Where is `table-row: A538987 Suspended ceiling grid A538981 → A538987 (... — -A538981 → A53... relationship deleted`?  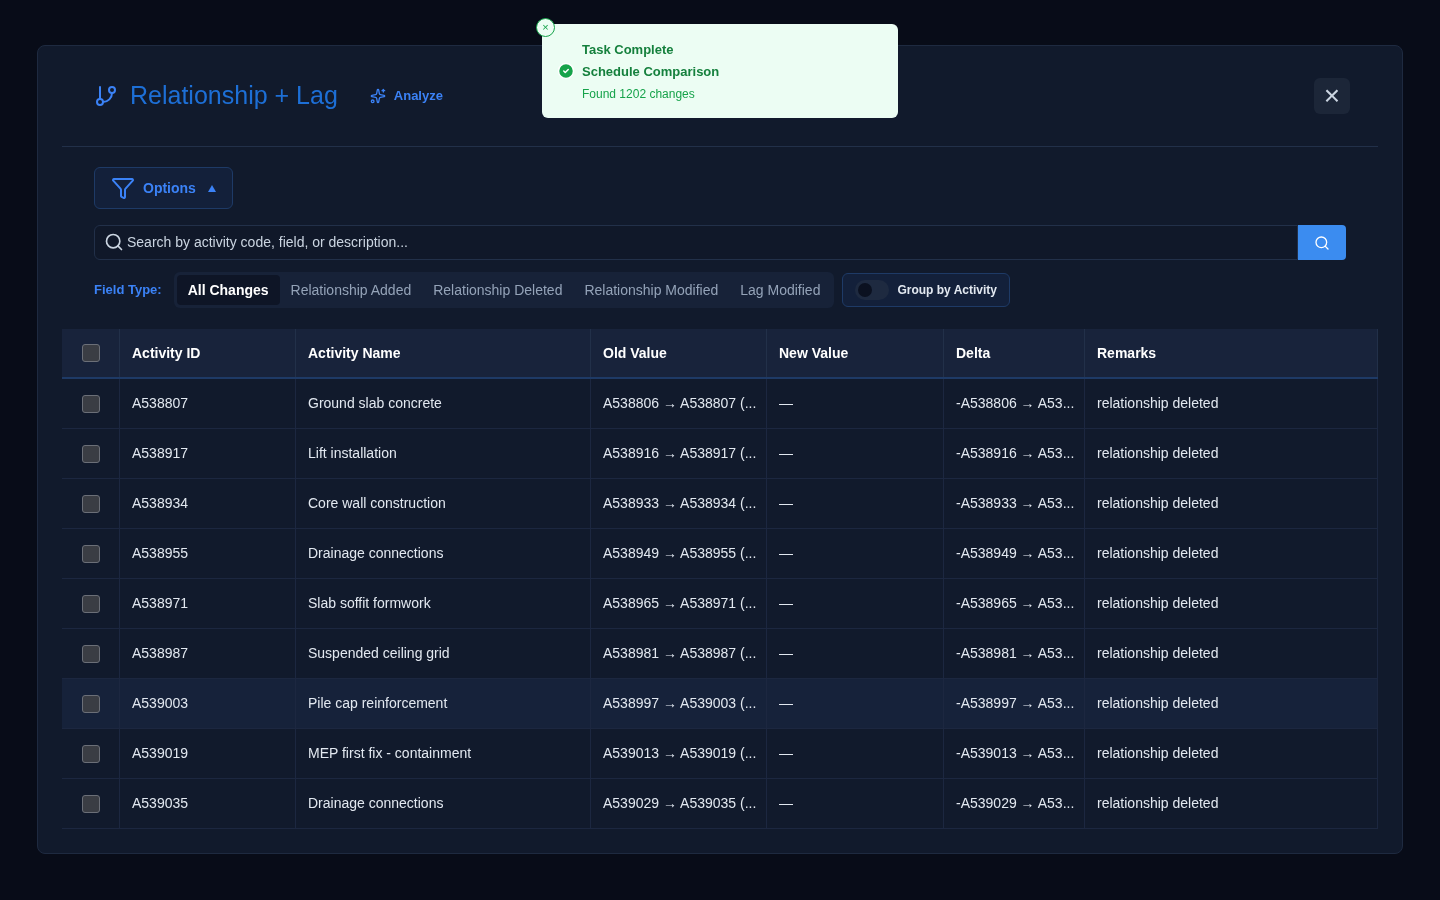
table-row: A538987 Suspended ceiling grid A538981 → A538987 (... — -A538981 → A53... relationship deleted is located at coordinates (720, 654).